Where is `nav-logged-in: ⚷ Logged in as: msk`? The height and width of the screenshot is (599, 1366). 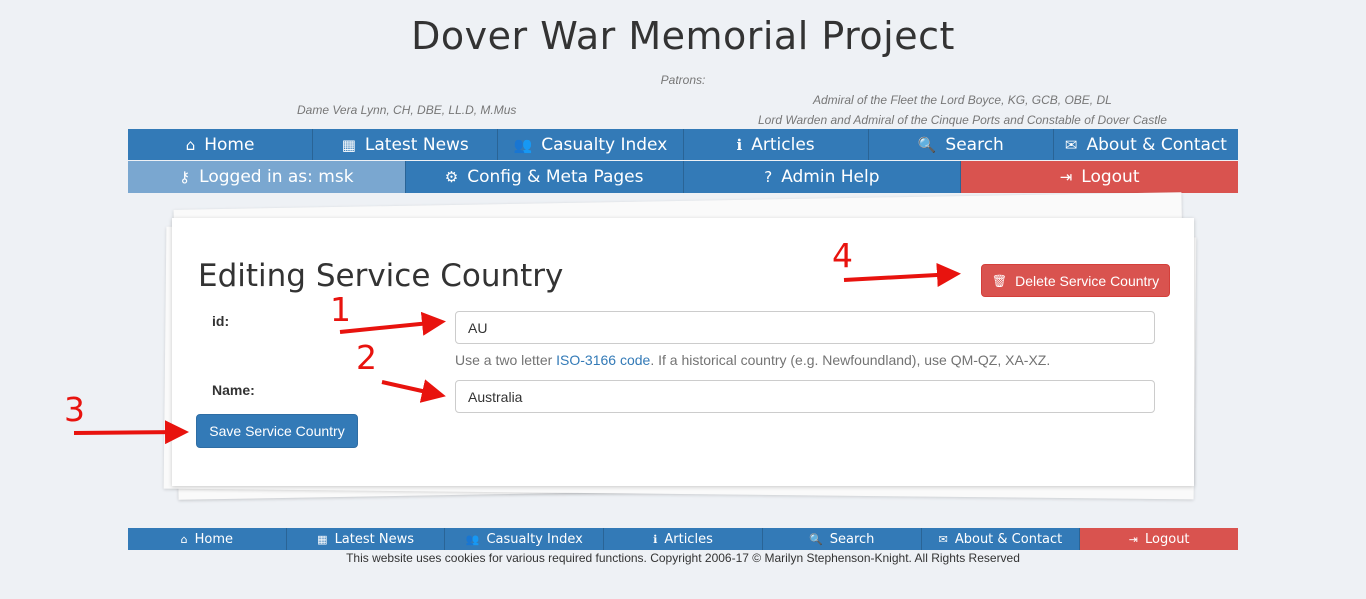 nav-logged-in: ⚷ Logged in as: msk is located at coordinates (267, 177).